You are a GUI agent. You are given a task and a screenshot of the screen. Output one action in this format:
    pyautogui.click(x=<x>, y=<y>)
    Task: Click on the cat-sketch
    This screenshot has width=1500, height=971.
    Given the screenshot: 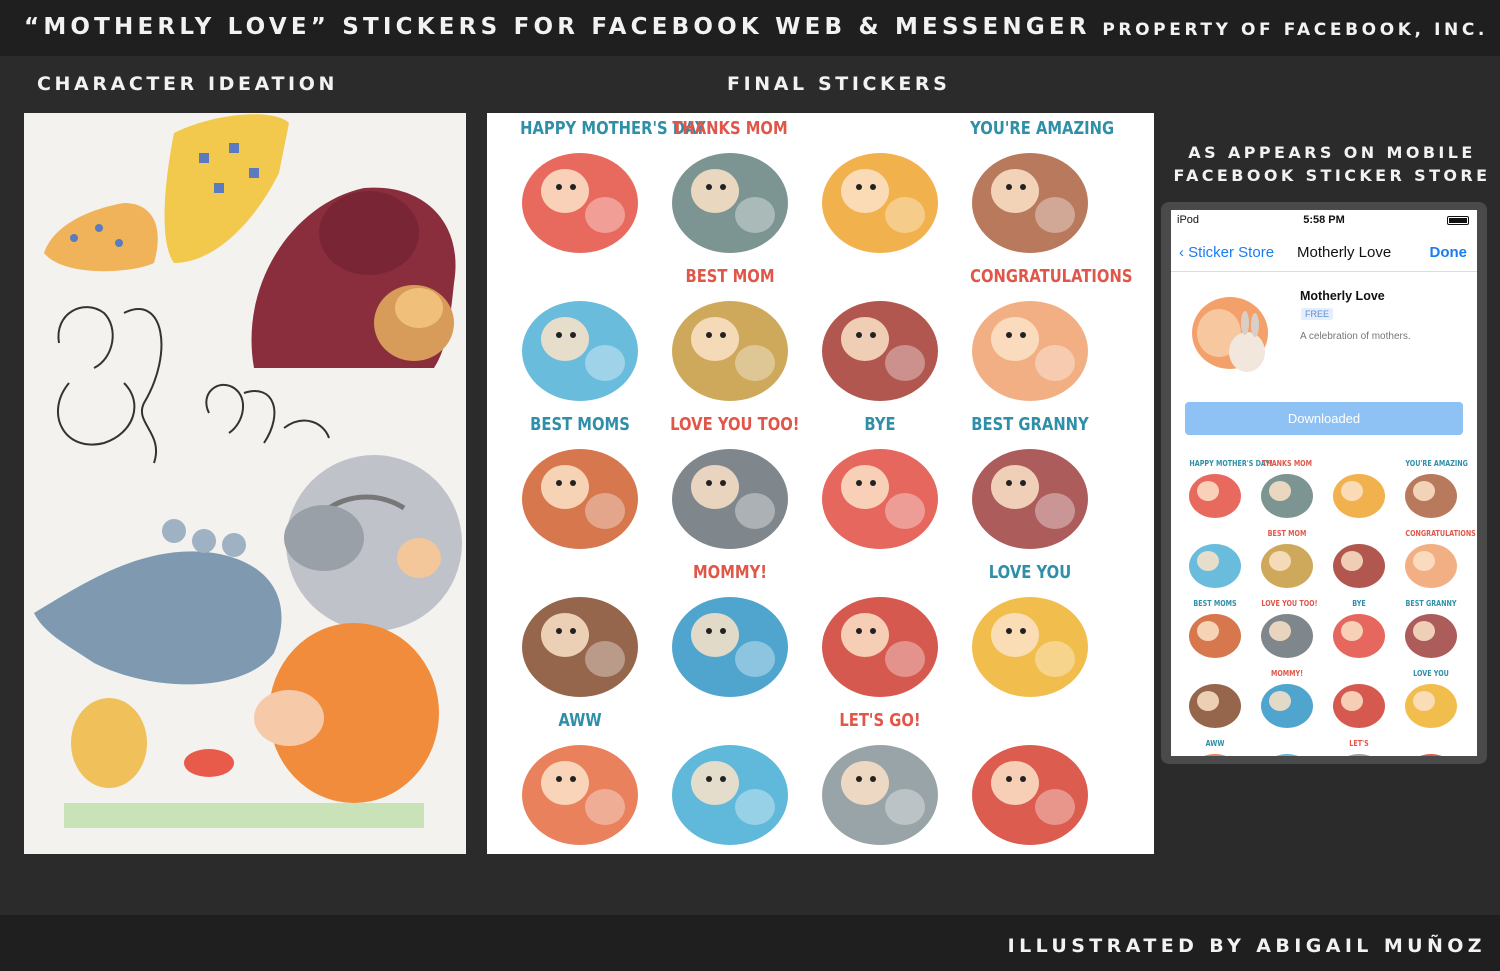 What is the action you would take?
    pyautogui.click(x=373, y=543)
    